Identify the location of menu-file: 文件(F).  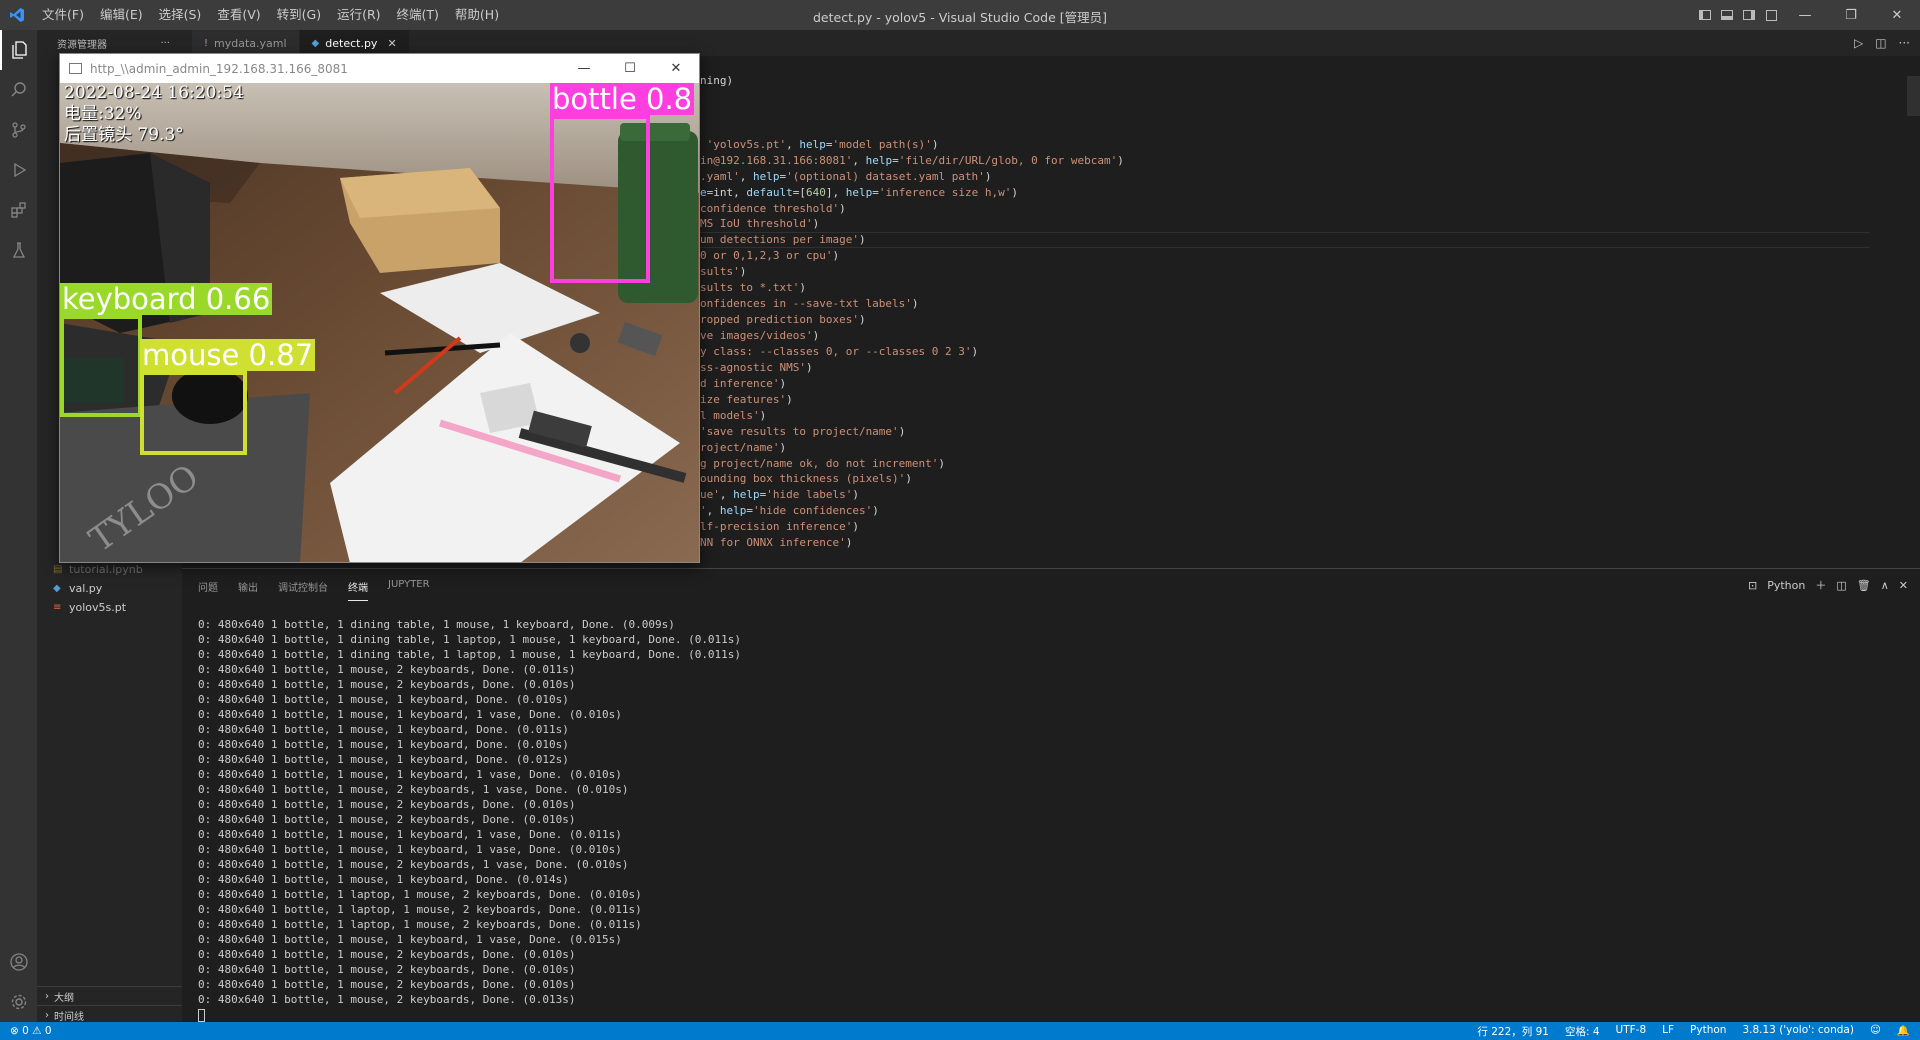
(63, 15).